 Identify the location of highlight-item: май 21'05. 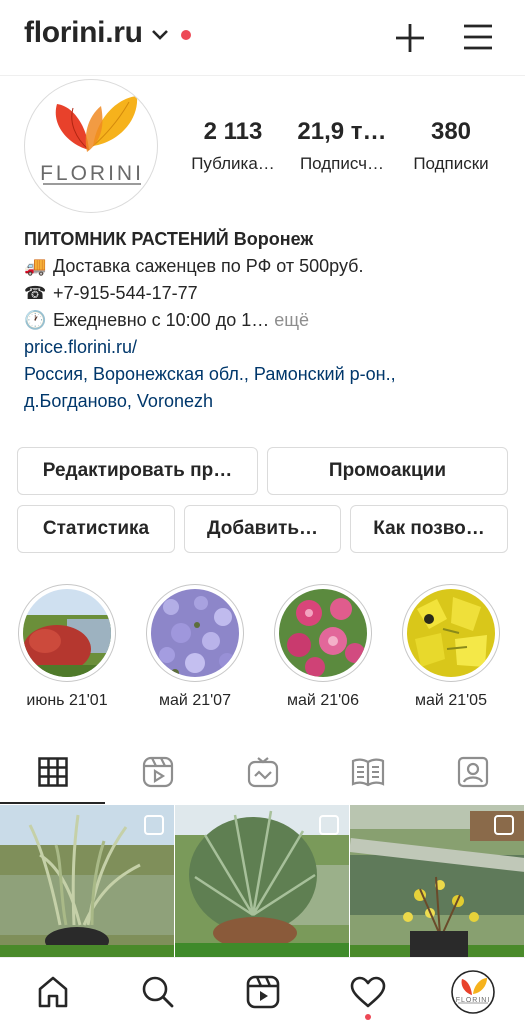
(451, 647).